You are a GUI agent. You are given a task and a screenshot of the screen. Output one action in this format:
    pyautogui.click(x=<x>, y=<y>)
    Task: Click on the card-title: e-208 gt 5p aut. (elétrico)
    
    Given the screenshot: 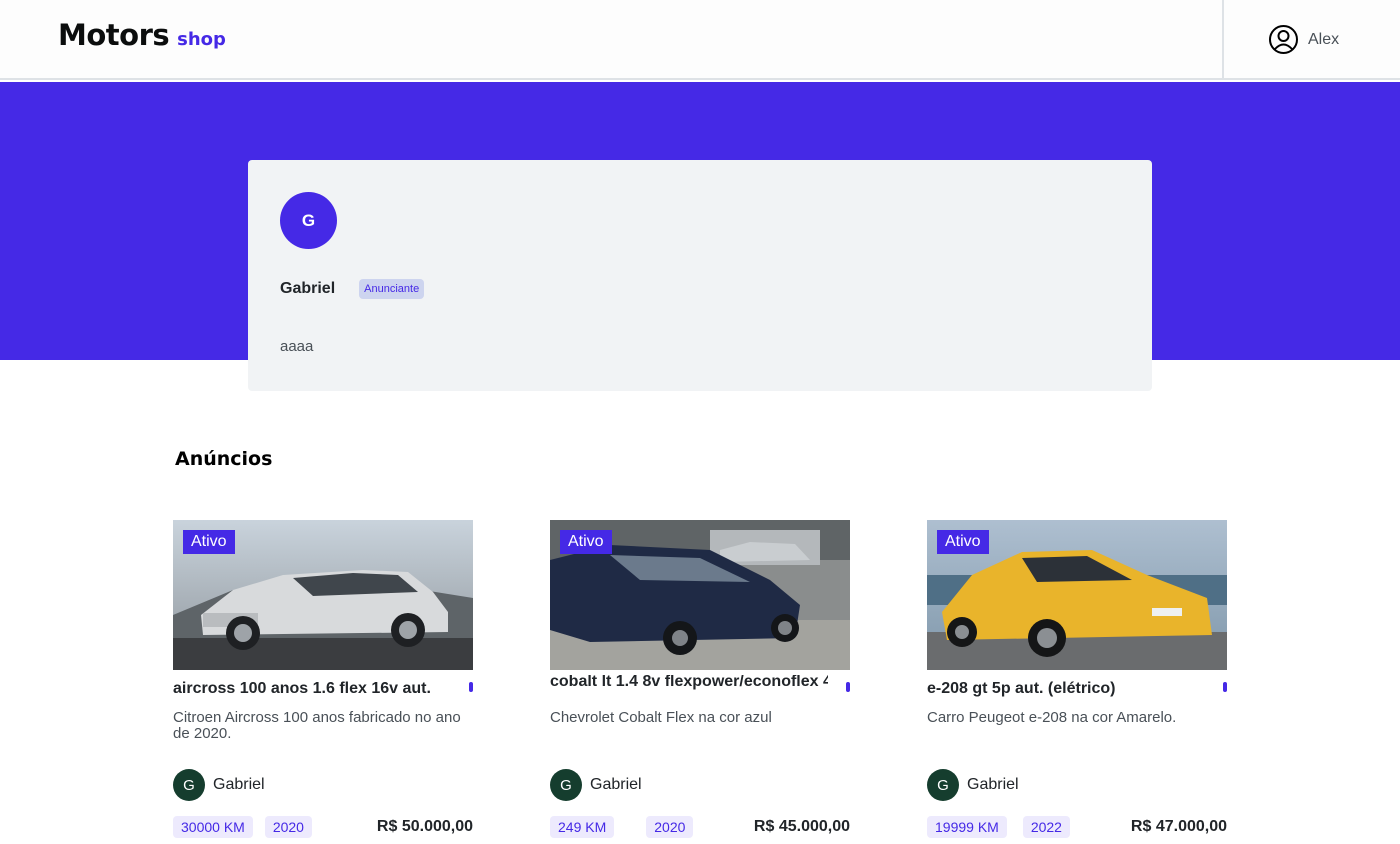 What is the action you would take?
    pyautogui.click(x=1021, y=688)
    